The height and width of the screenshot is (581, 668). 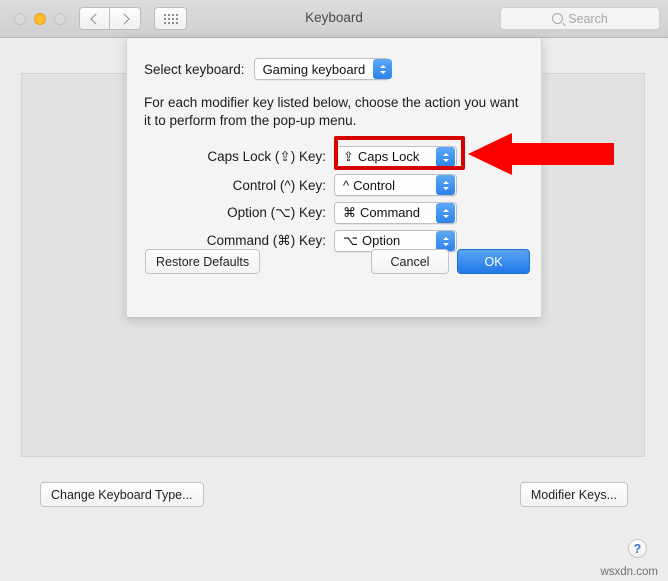 I want to click on help-button: ?, so click(x=637, y=548).